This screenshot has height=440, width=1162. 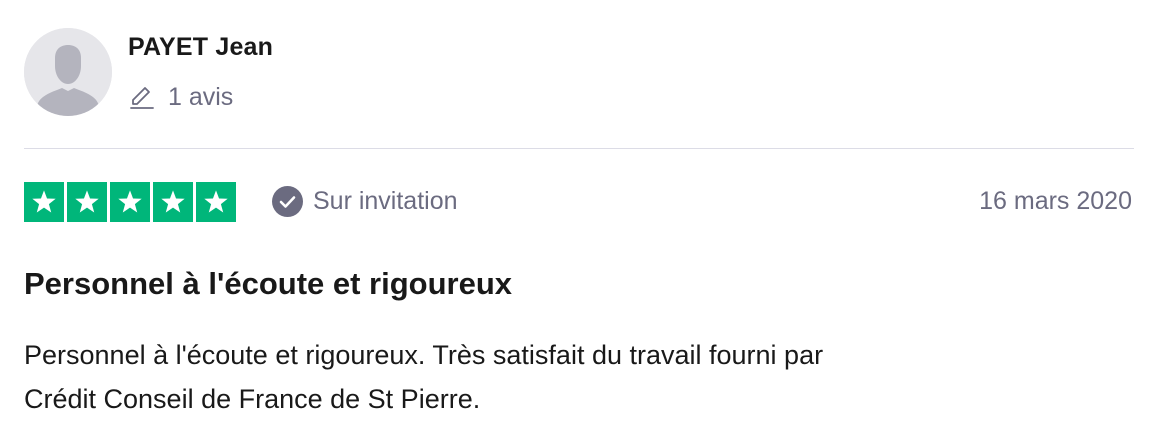 I want to click on review-body-line: Crédit Conseil de France de St Pierre., so click(x=252, y=399).